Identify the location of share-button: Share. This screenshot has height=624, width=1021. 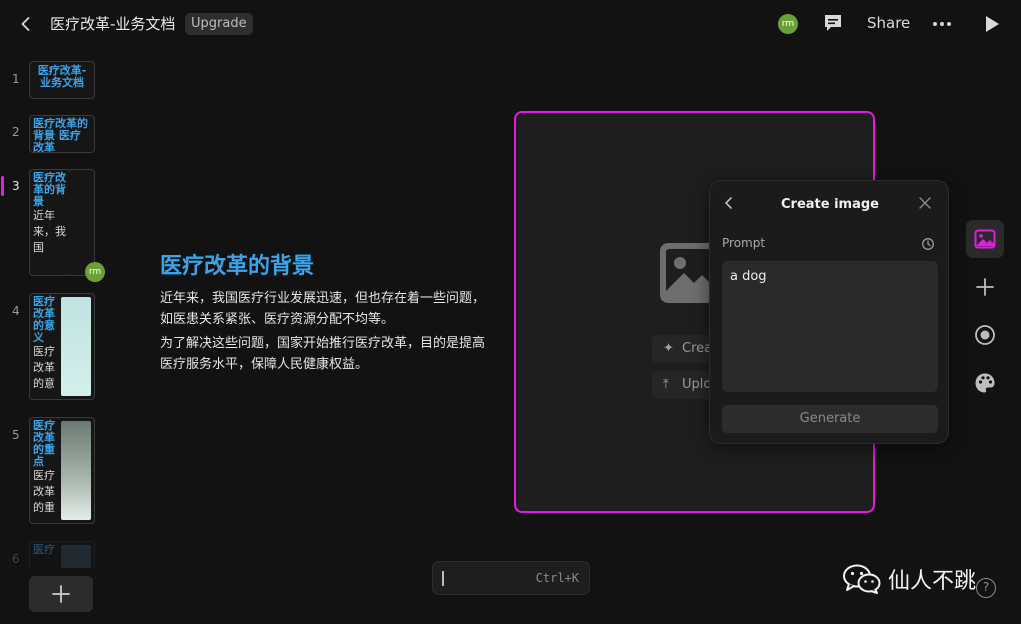
(888, 23).